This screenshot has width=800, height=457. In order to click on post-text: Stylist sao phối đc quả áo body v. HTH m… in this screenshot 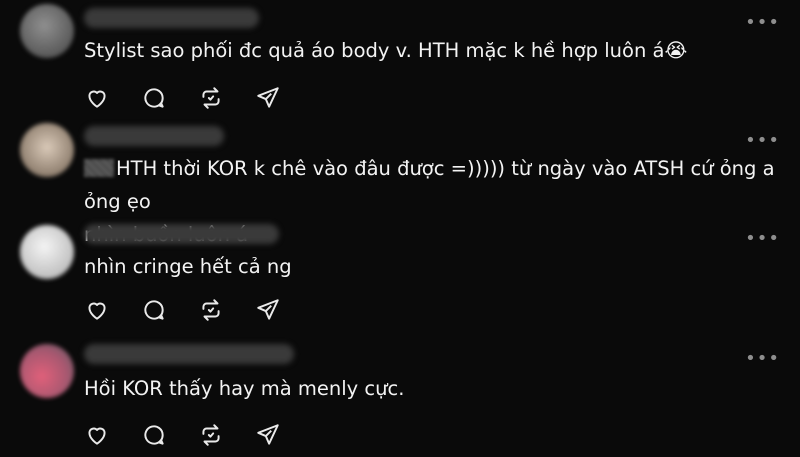, I will do `click(386, 50)`.